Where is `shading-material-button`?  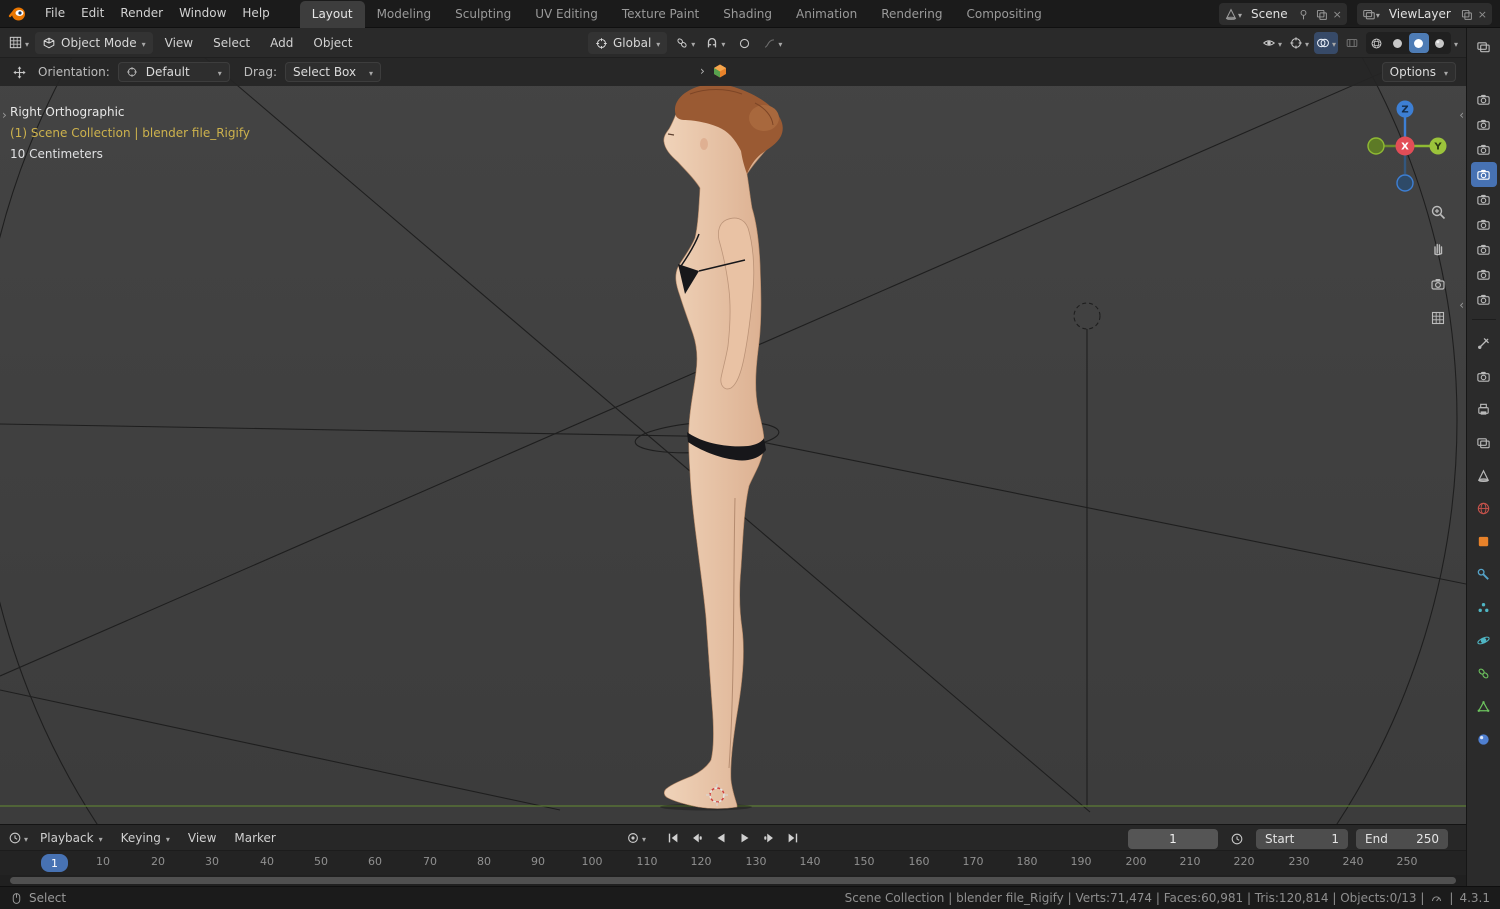
shading-material-button is located at coordinates (1418, 43).